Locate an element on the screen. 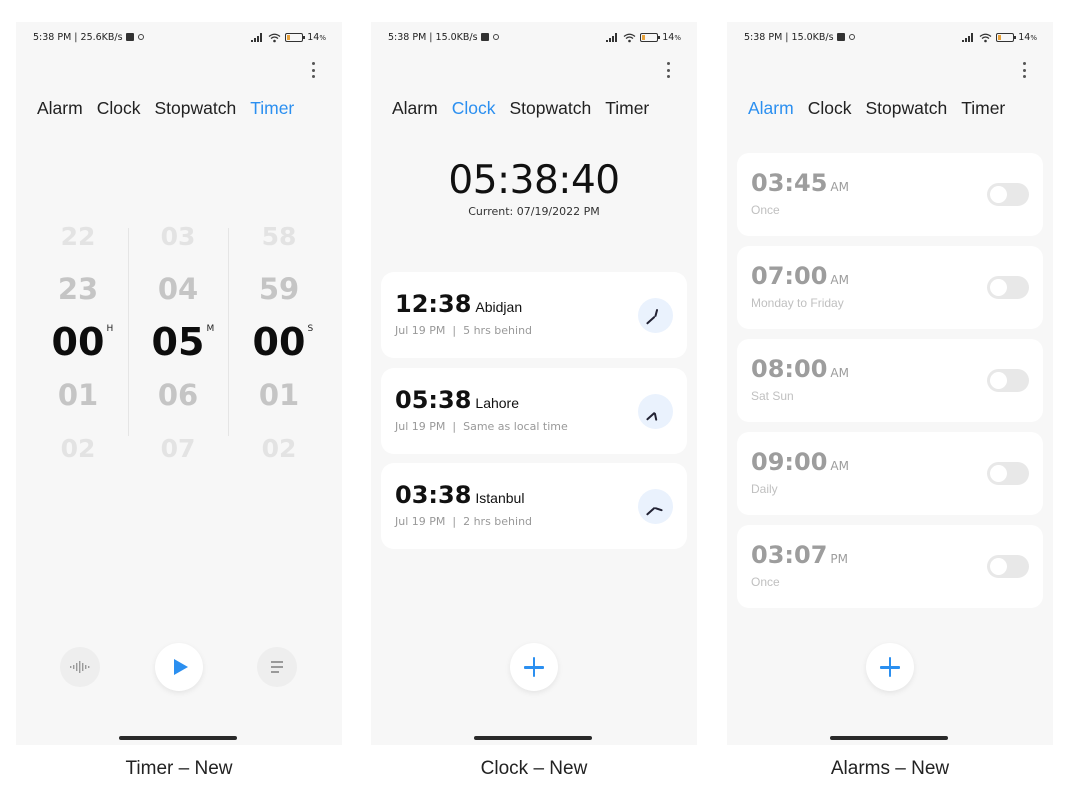 The width and height of the screenshot is (1071, 785). start-timer-button is located at coordinates (179, 667).